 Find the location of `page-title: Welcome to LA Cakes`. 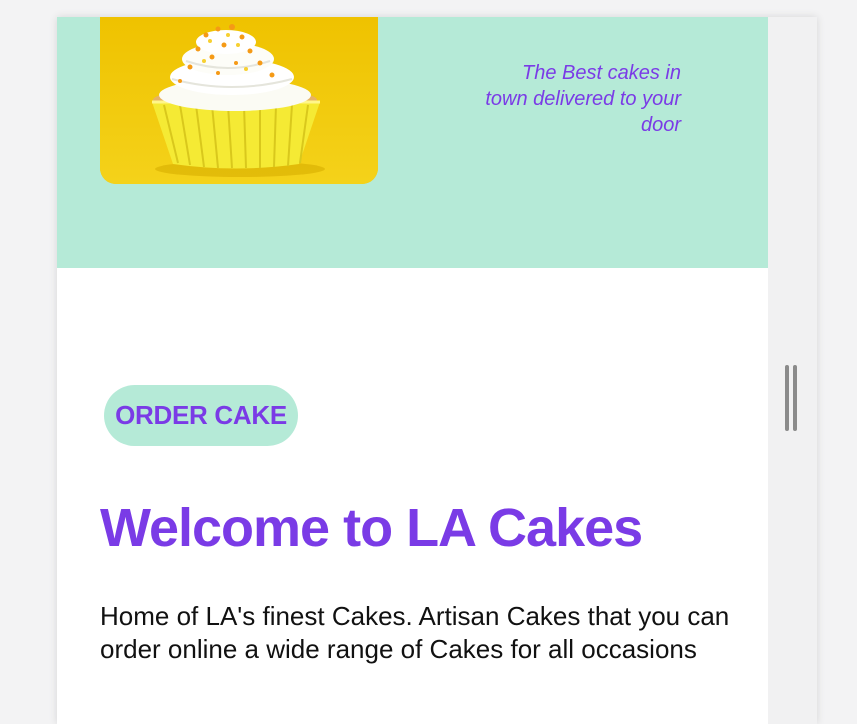

page-title: Welcome to LA Cakes is located at coordinates (371, 528).